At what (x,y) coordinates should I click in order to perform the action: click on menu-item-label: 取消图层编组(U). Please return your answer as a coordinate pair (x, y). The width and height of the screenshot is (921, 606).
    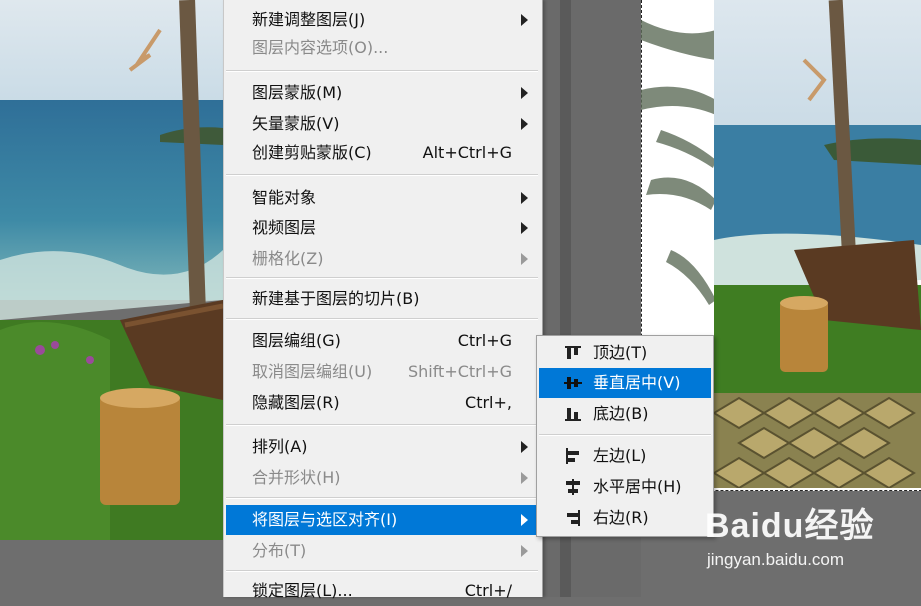
    Looking at the image, I should click on (312, 371).